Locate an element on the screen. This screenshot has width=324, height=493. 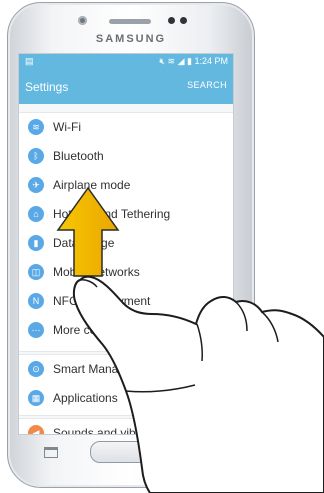
hotspot-icon: ⌂ is located at coordinates (36, 214).